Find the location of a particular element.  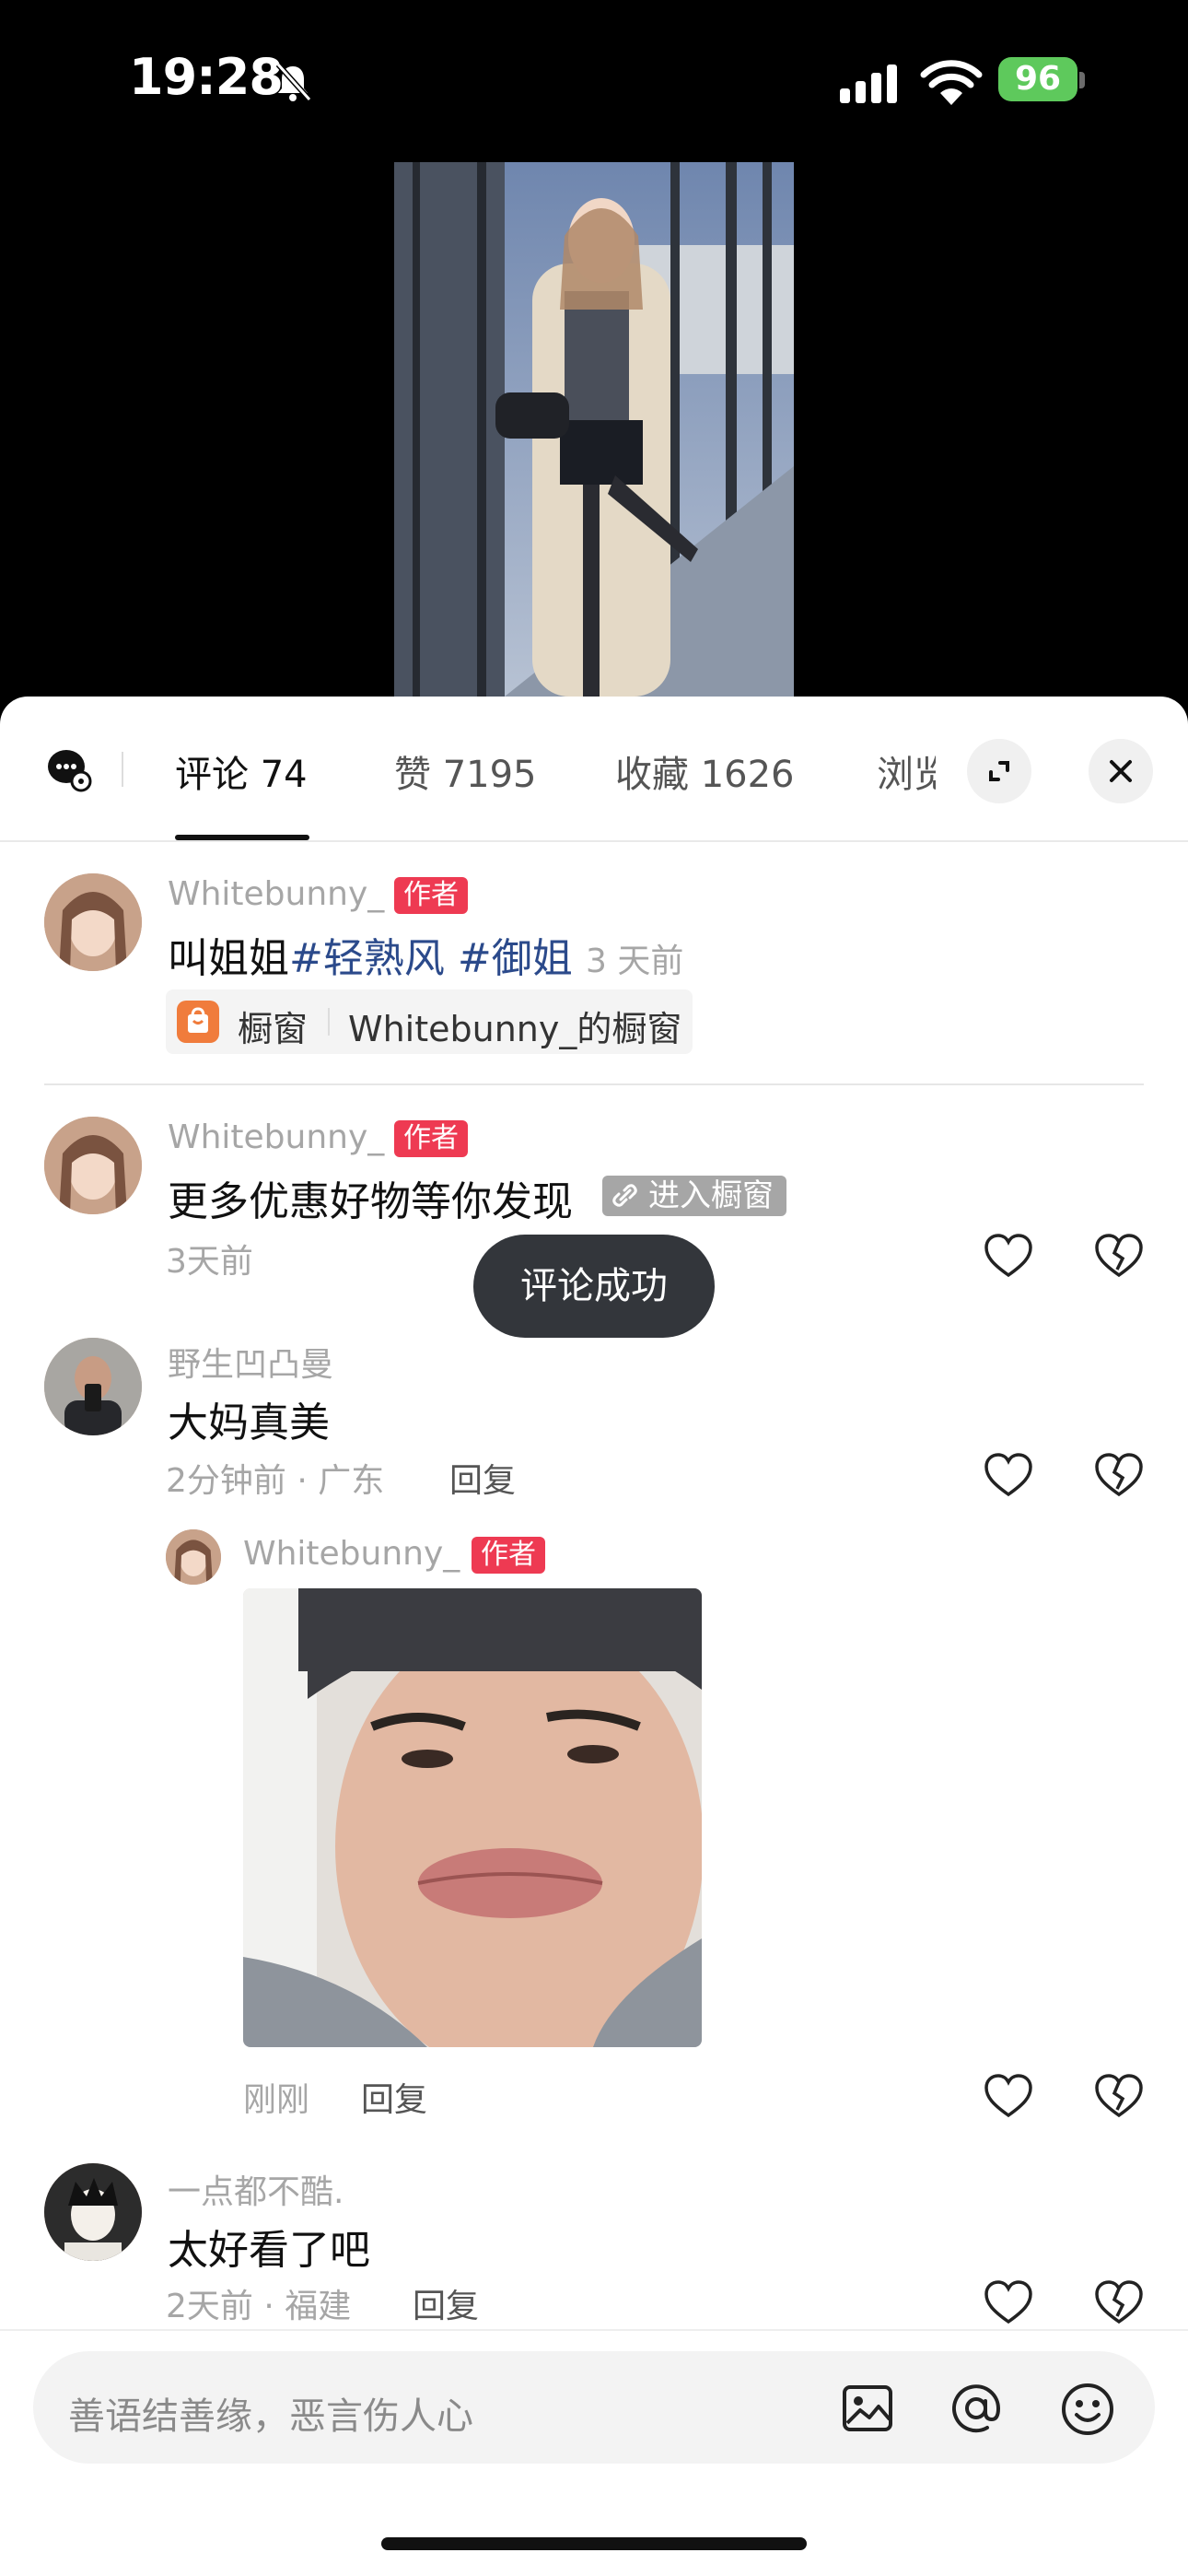

reply-photo is located at coordinates (473, 1817).